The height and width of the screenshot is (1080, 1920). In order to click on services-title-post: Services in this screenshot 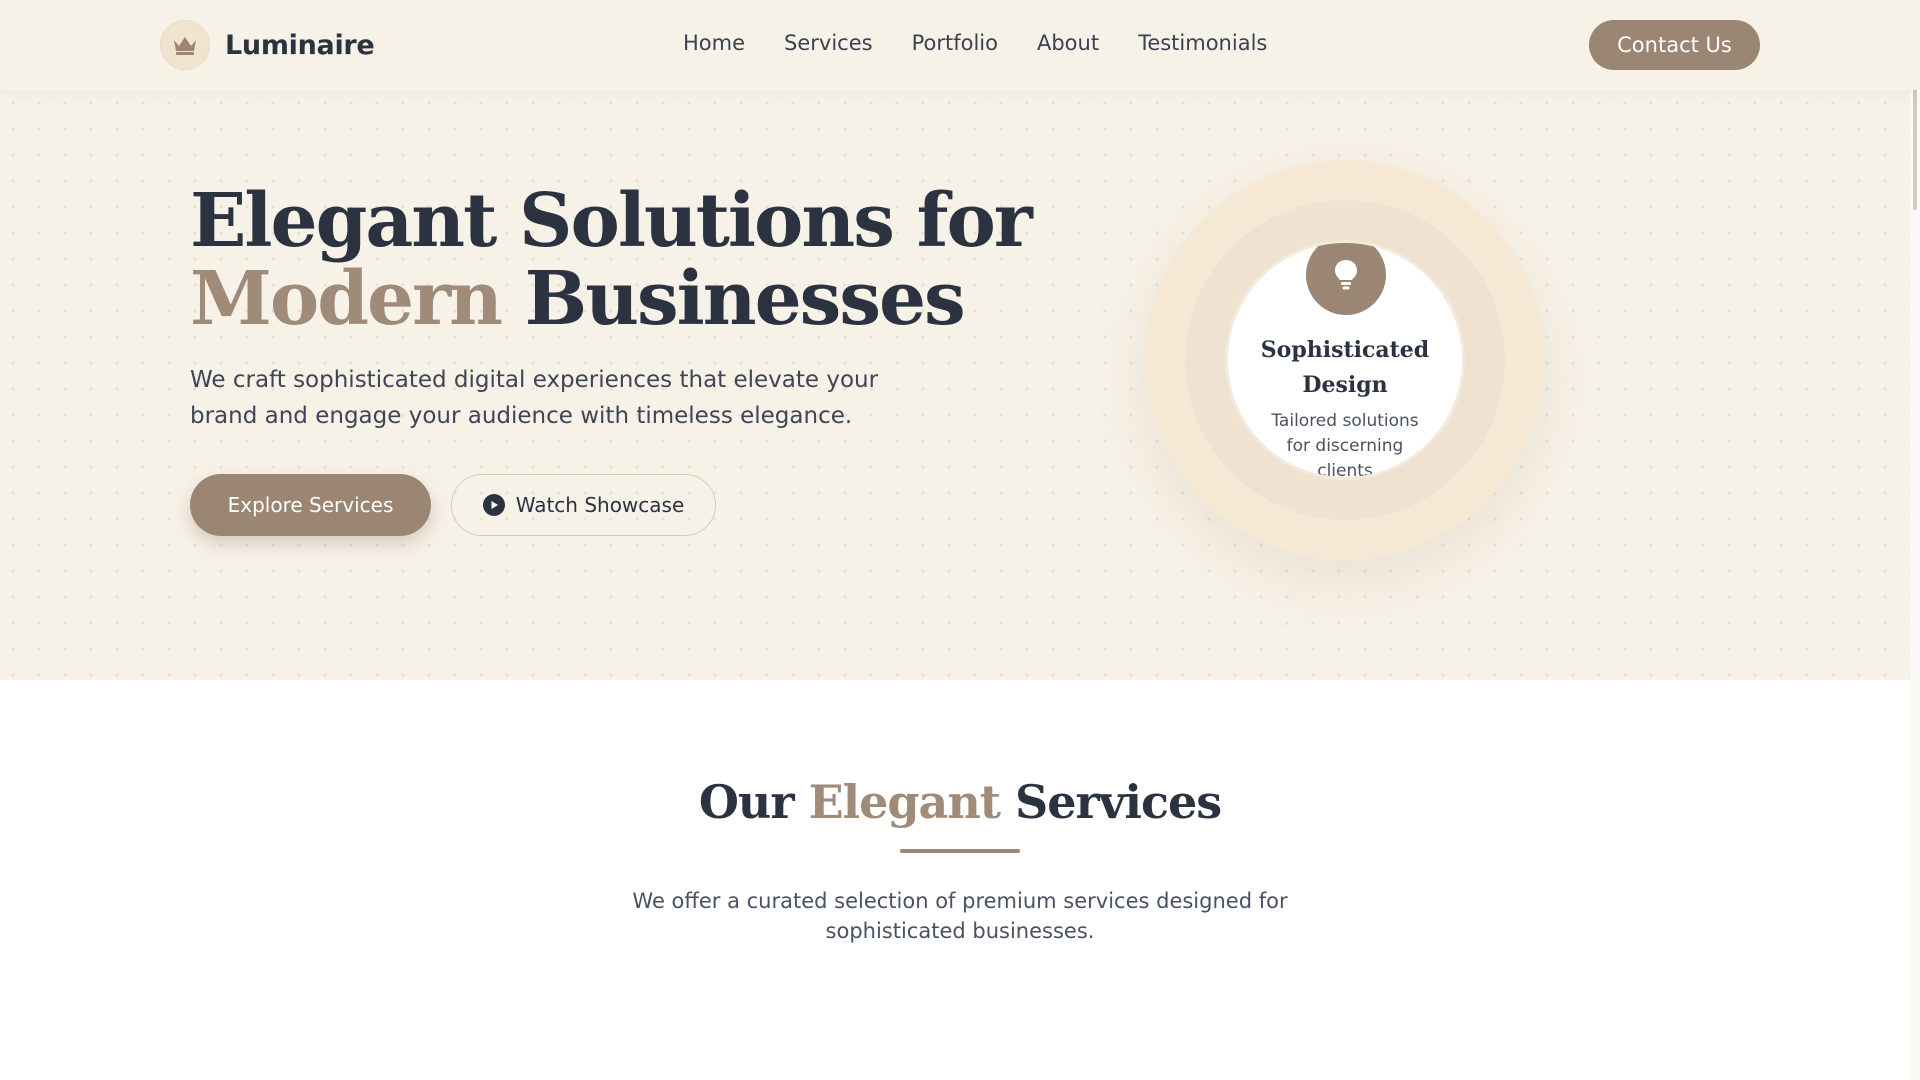, I will do `click(1111, 802)`.